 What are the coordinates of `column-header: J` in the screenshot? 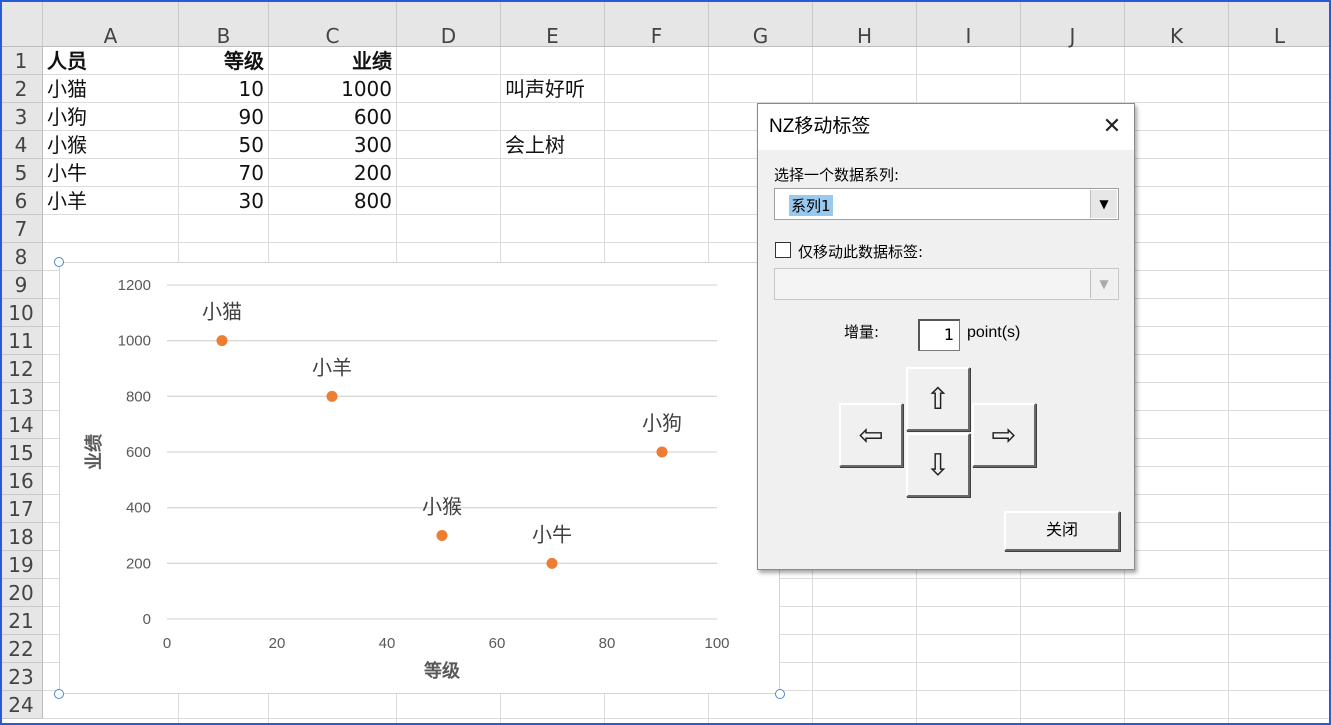 It's located at (1073, 24).